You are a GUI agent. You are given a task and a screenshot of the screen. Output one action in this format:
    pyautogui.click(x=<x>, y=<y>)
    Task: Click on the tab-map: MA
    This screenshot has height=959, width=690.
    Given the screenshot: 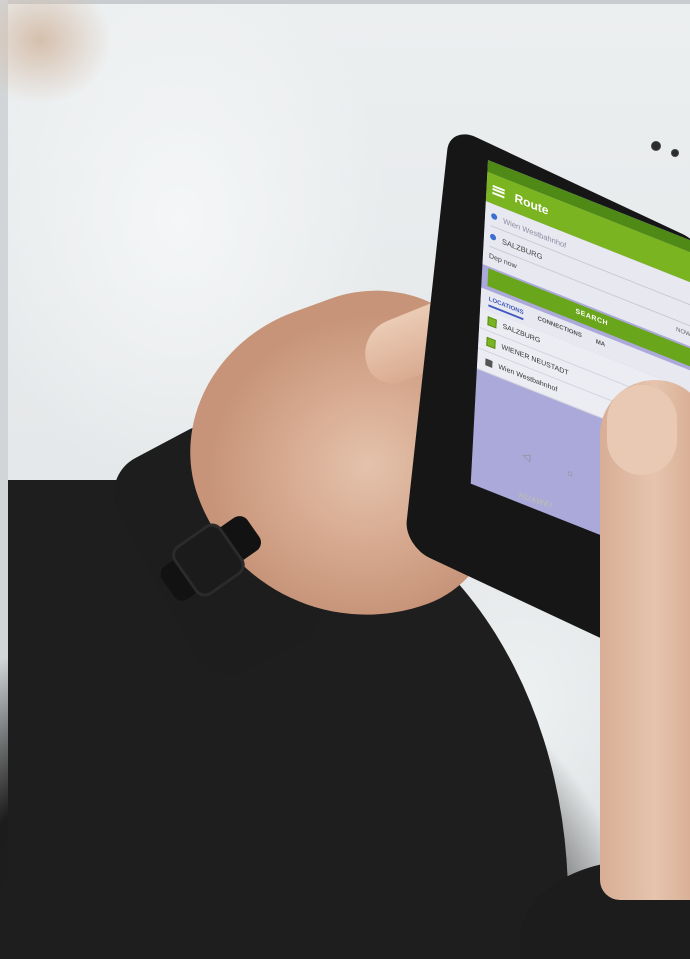 What is the action you would take?
    pyautogui.click(x=600, y=346)
    